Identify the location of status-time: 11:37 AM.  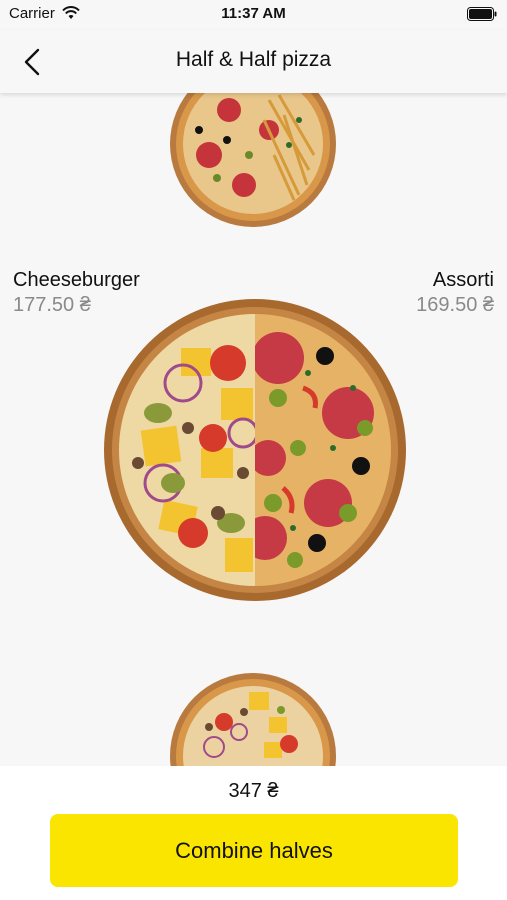
(253, 13).